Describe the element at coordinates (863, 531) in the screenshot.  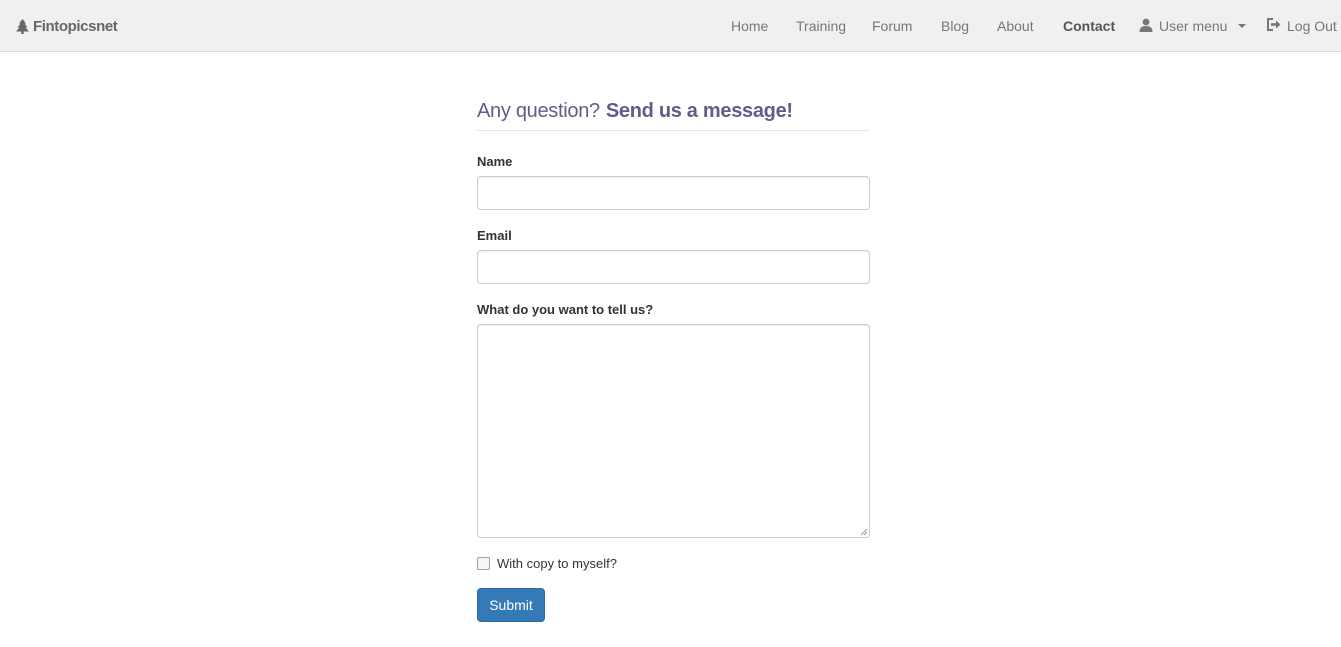
I see `resize-grip-icon` at that location.